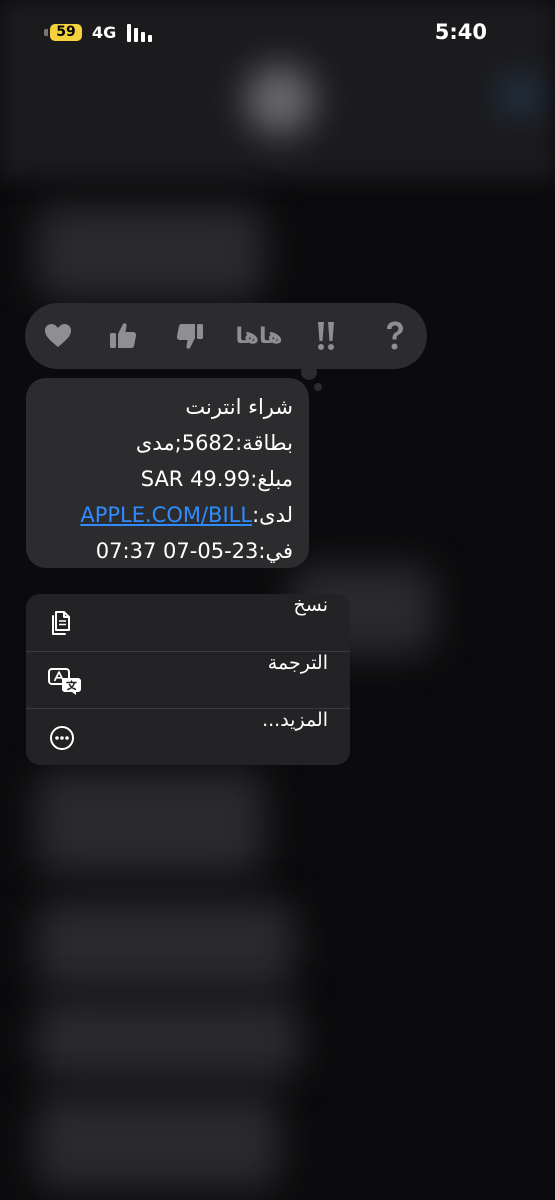 The width and height of the screenshot is (555, 1200). What do you see at coordinates (460, 32) in the screenshot?
I see `clock: 5:40` at bounding box center [460, 32].